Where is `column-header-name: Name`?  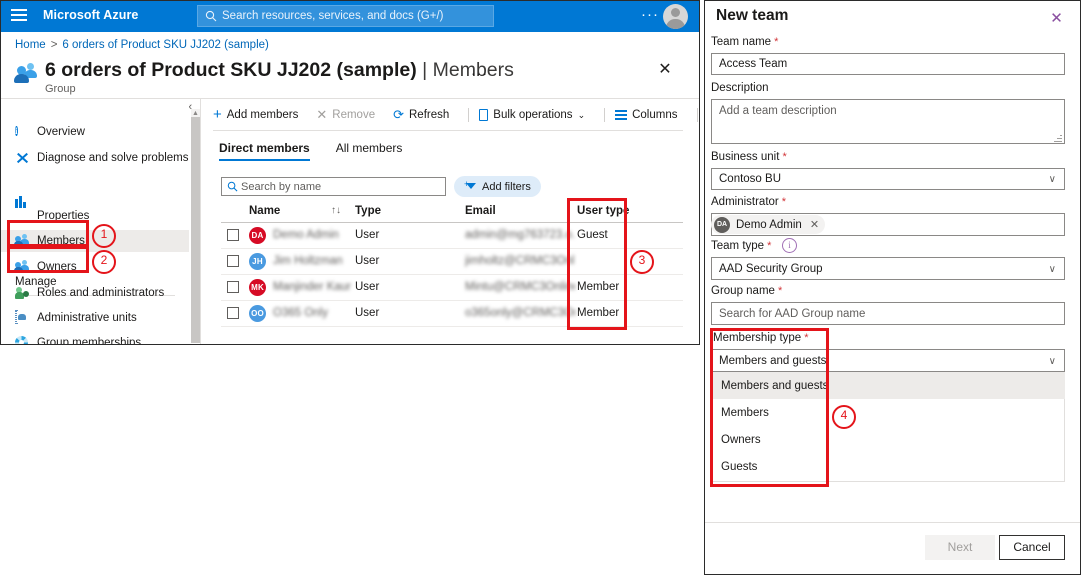
column-header-name: Name is located at coordinates (264, 211).